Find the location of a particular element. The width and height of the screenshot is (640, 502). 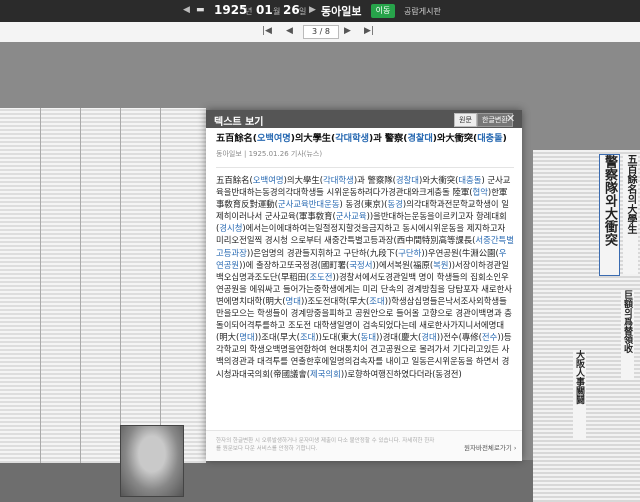

article-title: 五百餘名(오백여명)의大學生(각대학생)과 警察(경찰대)와大衝突(대충돌) is located at coordinates (365, 138).